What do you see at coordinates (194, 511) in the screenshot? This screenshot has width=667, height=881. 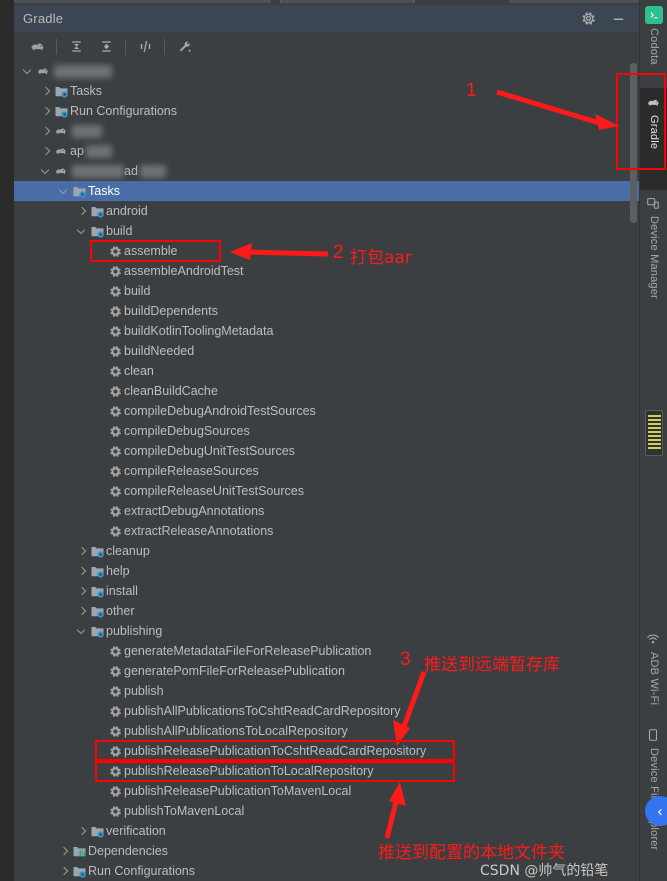 I see `tree-row-label: extractDebugAnnotations` at bounding box center [194, 511].